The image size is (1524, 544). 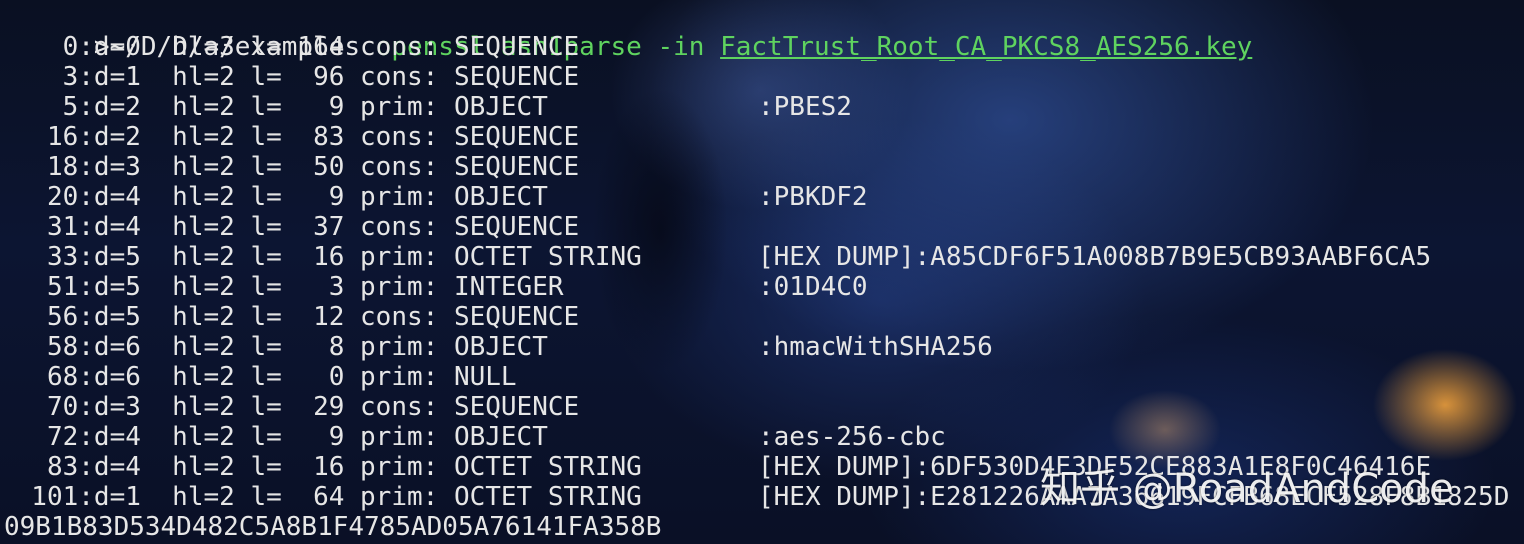 I want to click on asn1-row-value: :hmacWithSHA256, so click(x=875, y=347).